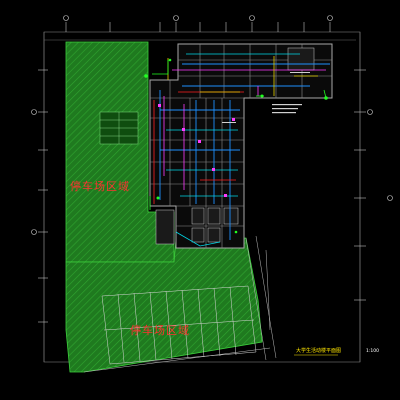 This screenshot has width=400, height=400. What do you see at coordinates (160, 330) in the screenshot?
I see `zone-label-lower: 停车场区域` at bounding box center [160, 330].